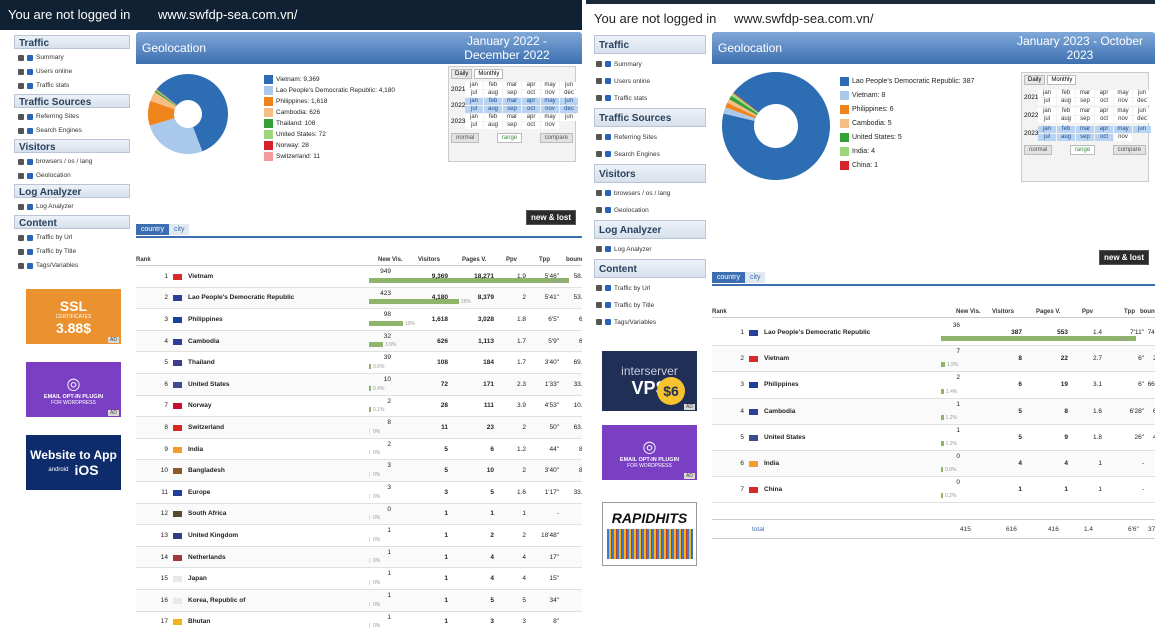  I want to click on website-to-app-ad: Website to App android iOS, so click(73, 462).